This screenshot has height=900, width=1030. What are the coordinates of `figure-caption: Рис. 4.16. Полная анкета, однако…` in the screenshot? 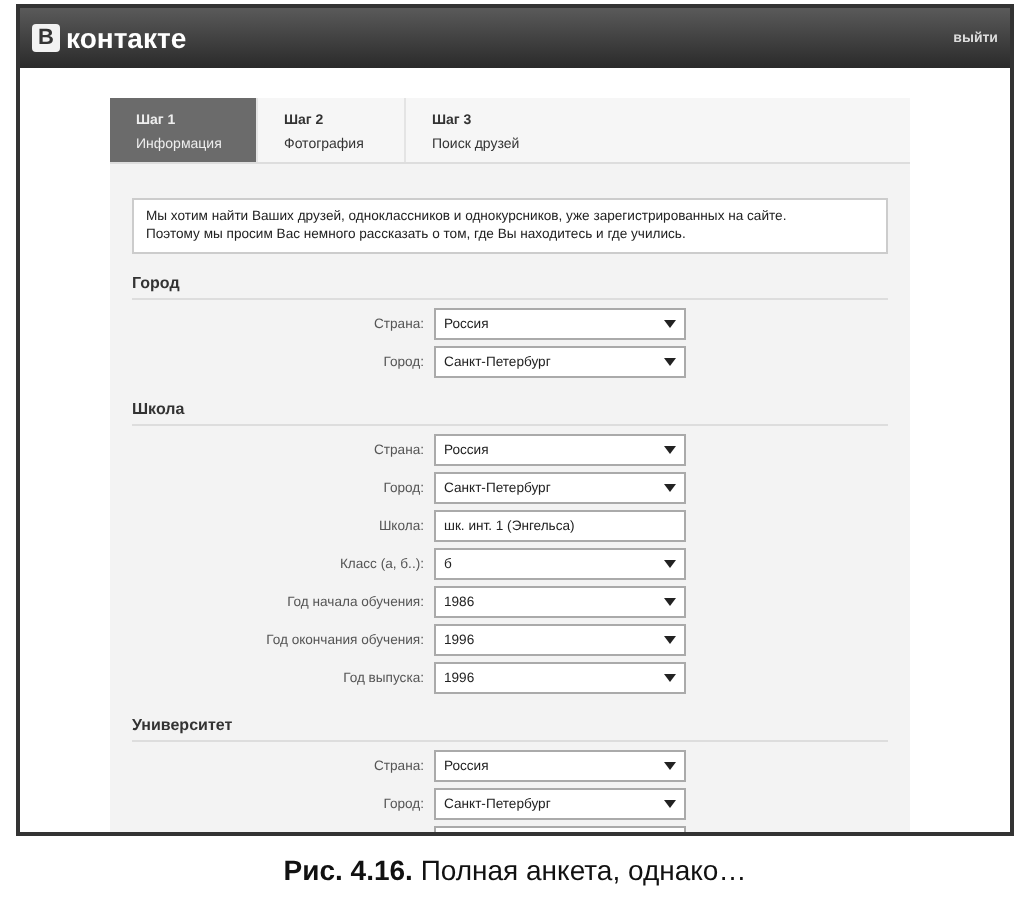 It's located at (515, 870).